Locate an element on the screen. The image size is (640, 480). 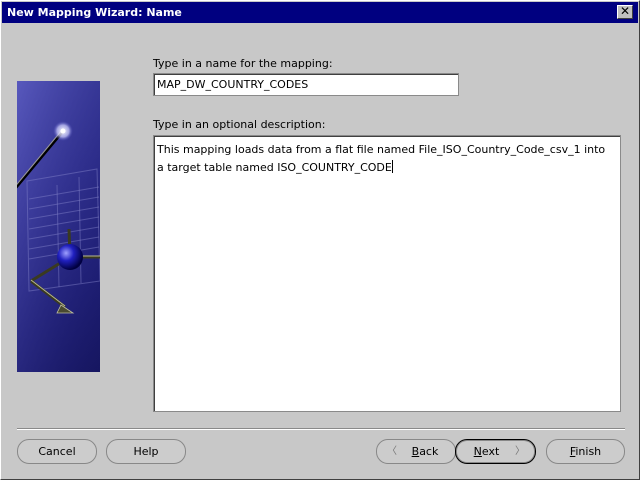
finish-button: Finish is located at coordinates (585, 451).